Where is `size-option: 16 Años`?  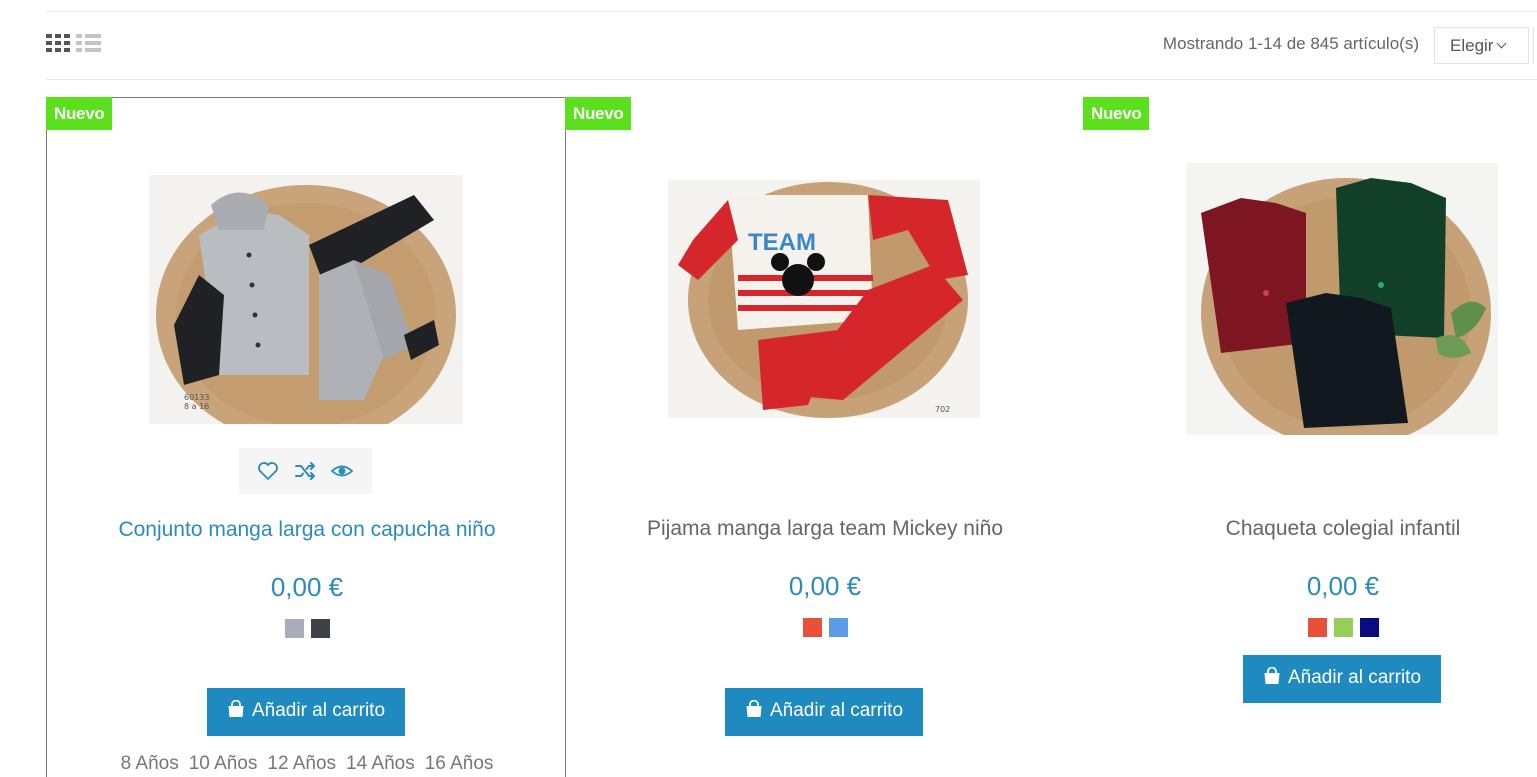 size-option: 16 Años is located at coordinates (459, 763).